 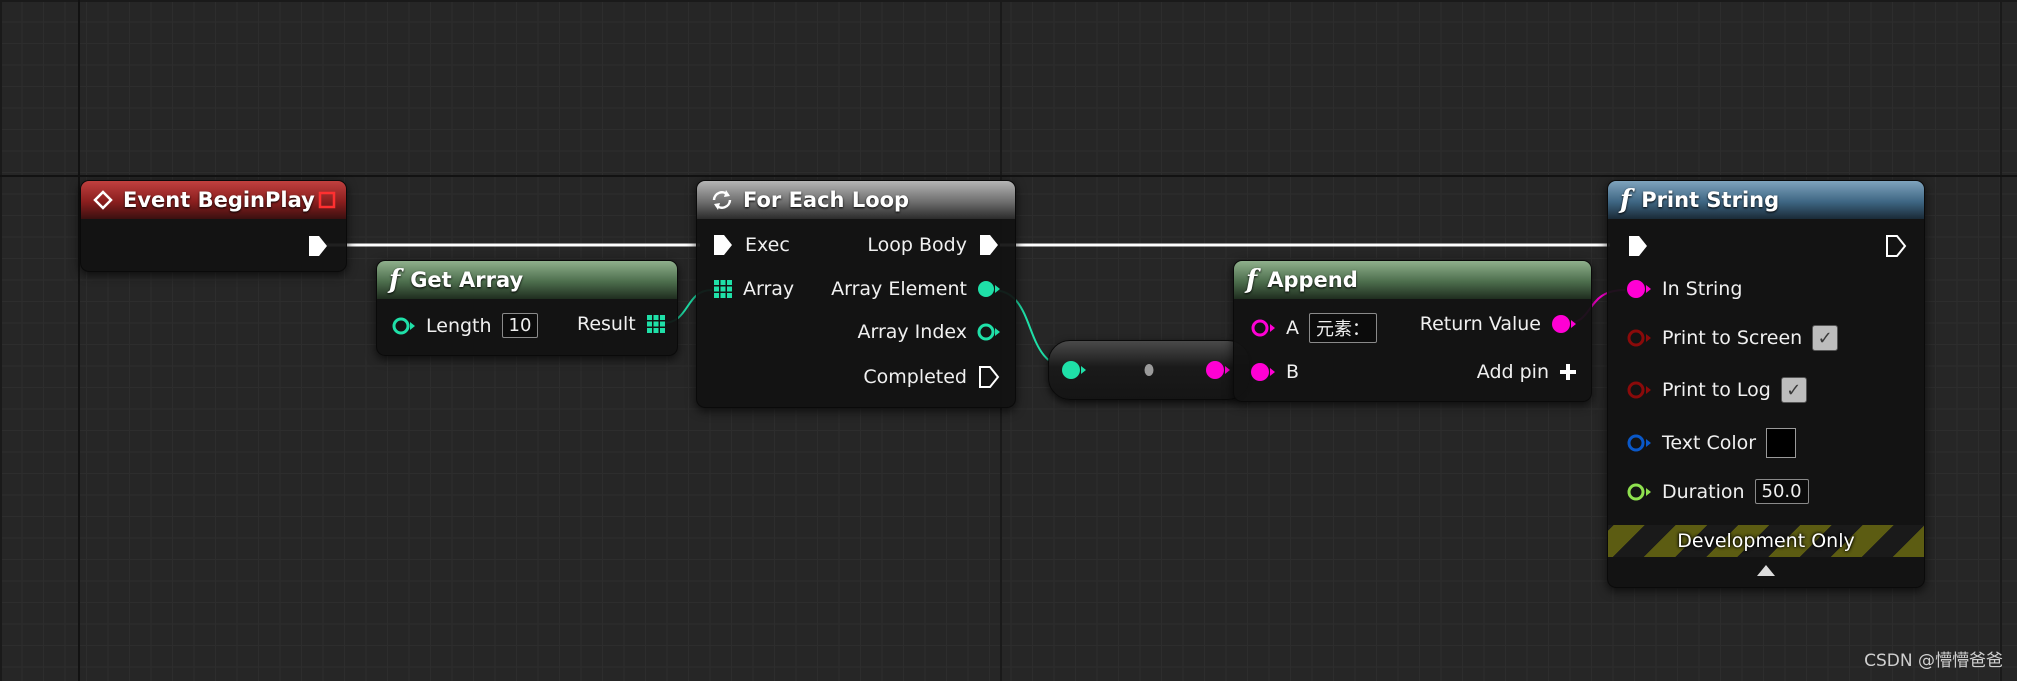 I want to click on pin-label: Loop Body, so click(x=917, y=245).